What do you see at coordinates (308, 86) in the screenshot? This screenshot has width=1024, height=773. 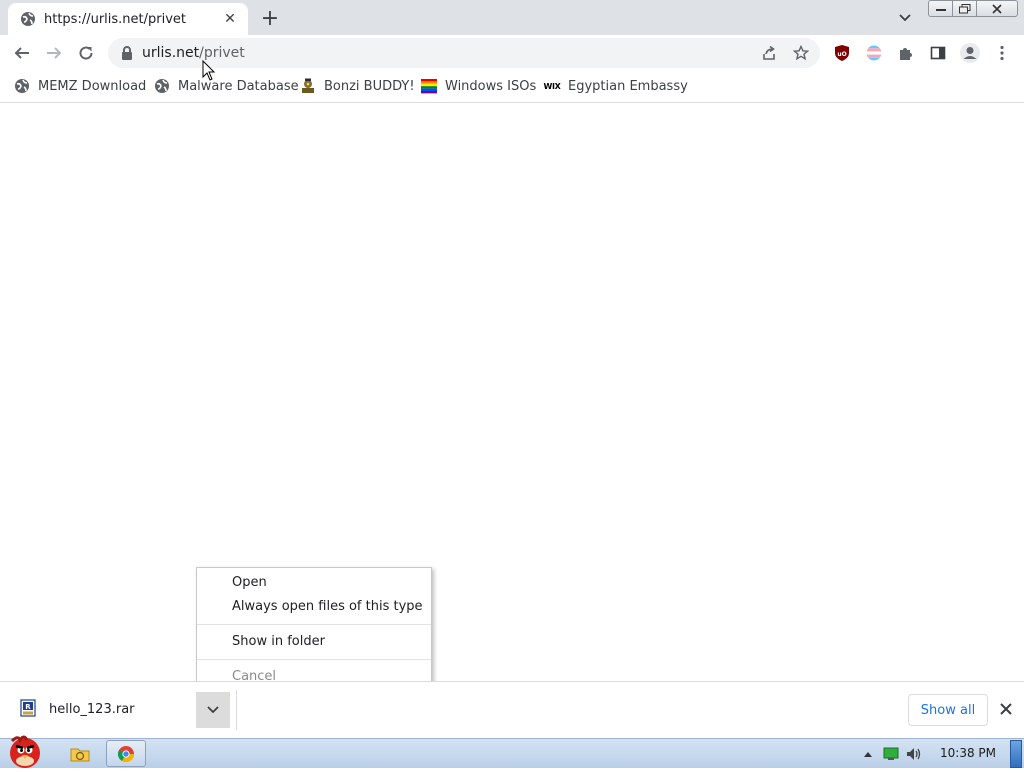 I see `bonzi-icon` at bounding box center [308, 86].